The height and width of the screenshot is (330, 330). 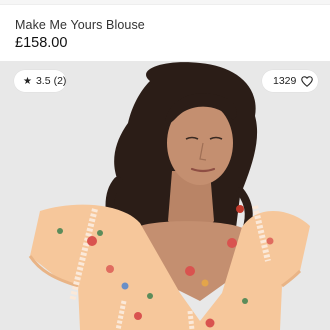 What do you see at coordinates (80, 25) in the screenshot?
I see `product-title: Make Me Yours Blouse` at bounding box center [80, 25].